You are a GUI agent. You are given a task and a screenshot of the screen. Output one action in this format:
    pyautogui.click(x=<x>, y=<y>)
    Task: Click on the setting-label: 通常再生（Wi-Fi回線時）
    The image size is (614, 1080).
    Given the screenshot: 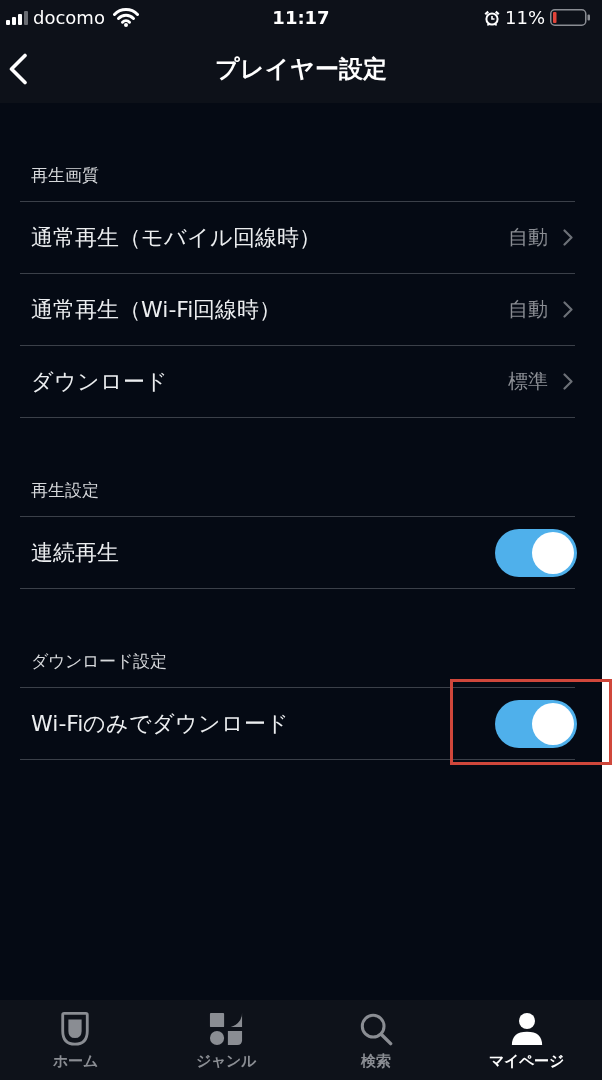 What is the action you would take?
    pyautogui.click(x=157, y=309)
    